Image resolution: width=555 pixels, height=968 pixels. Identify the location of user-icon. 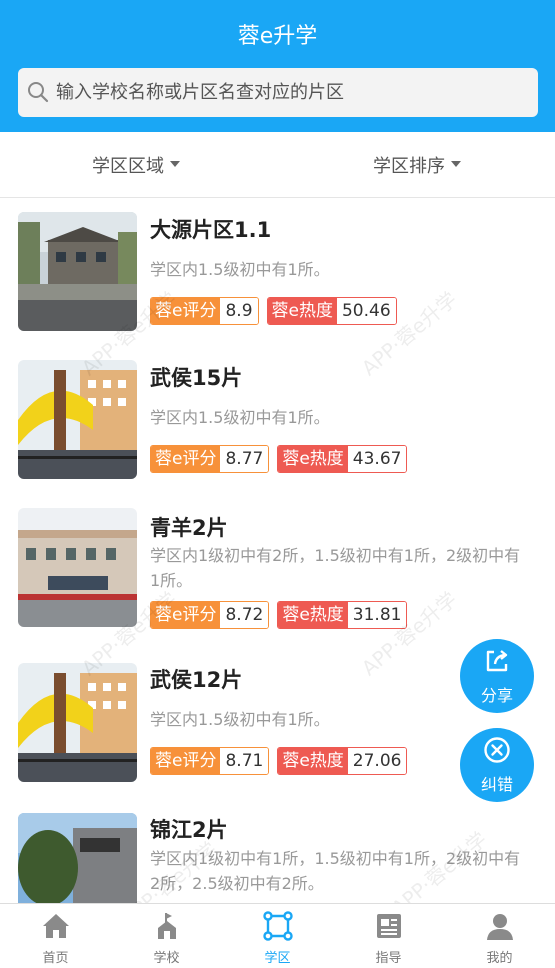
(500, 927).